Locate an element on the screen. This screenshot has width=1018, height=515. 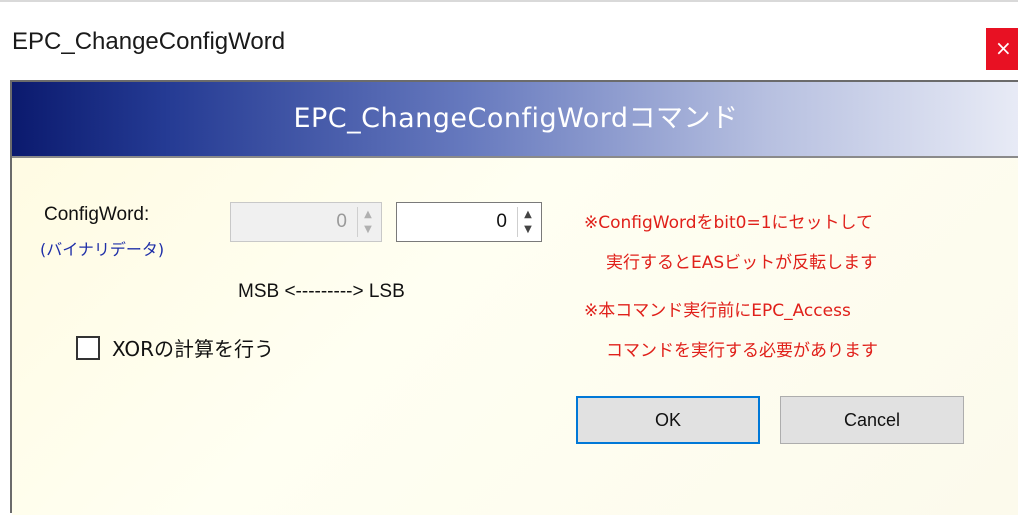
xor-checkbox-label: XORの計算を行う is located at coordinates (193, 347).